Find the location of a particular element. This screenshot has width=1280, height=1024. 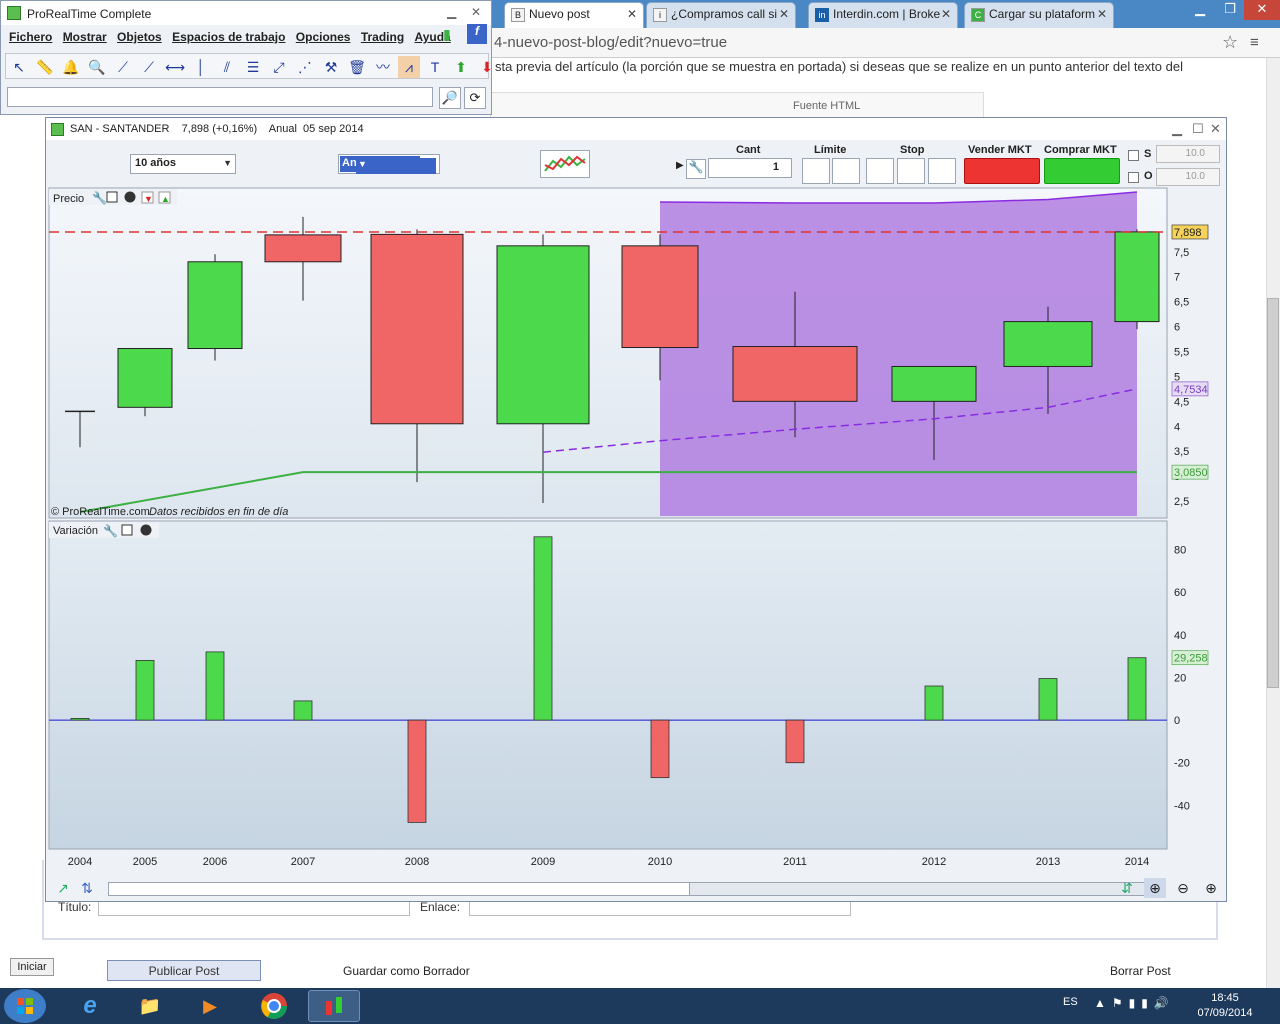

buy-arrow-icon: ⬆ is located at coordinates (461, 67).